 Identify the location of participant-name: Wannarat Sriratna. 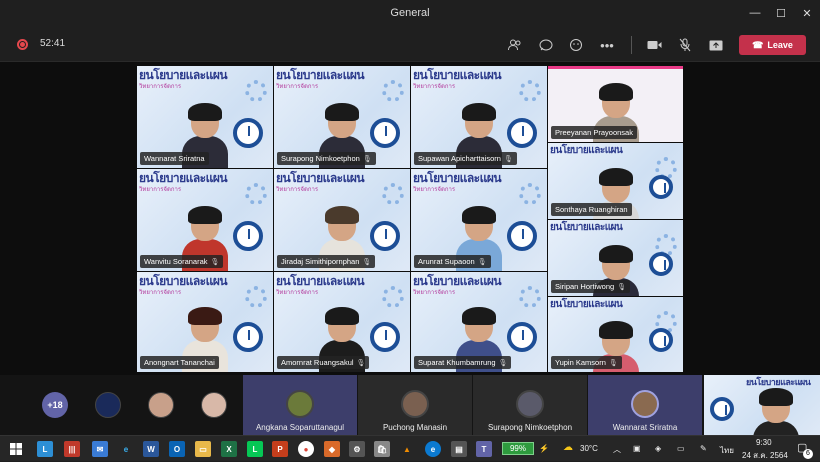
(645, 427).